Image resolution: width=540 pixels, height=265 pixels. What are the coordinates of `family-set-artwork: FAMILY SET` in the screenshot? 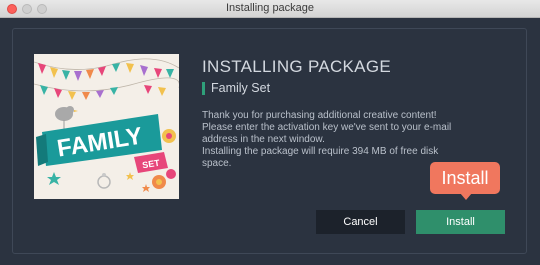 It's located at (106, 126).